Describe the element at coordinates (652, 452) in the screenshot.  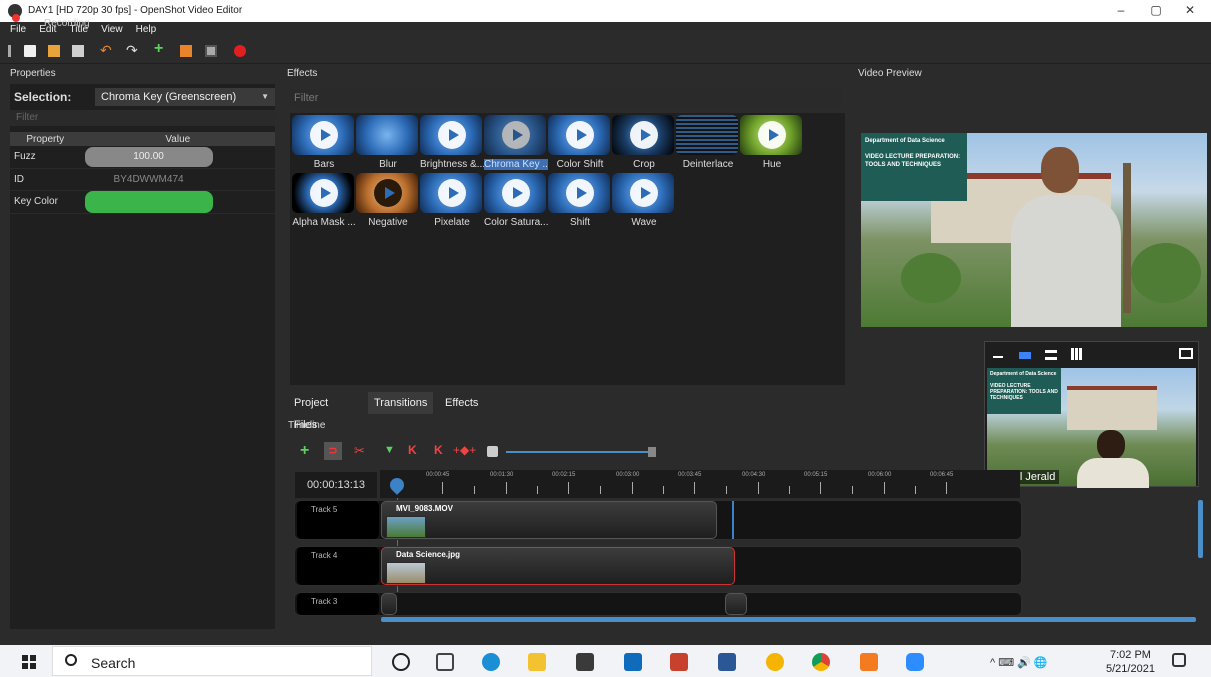
I see `zoom-slider-handle` at that location.